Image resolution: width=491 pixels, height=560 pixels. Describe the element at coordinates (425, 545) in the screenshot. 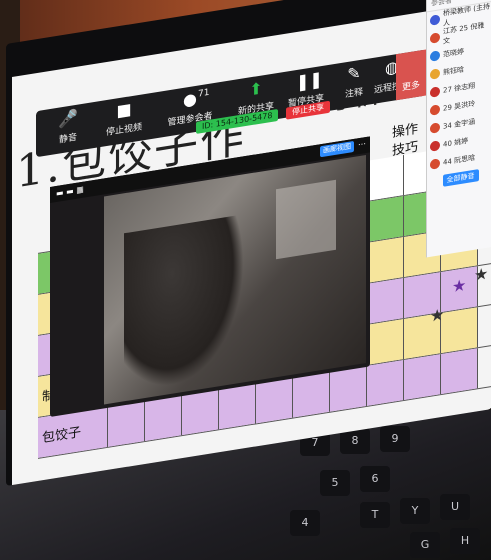

I see `key: G` at that location.